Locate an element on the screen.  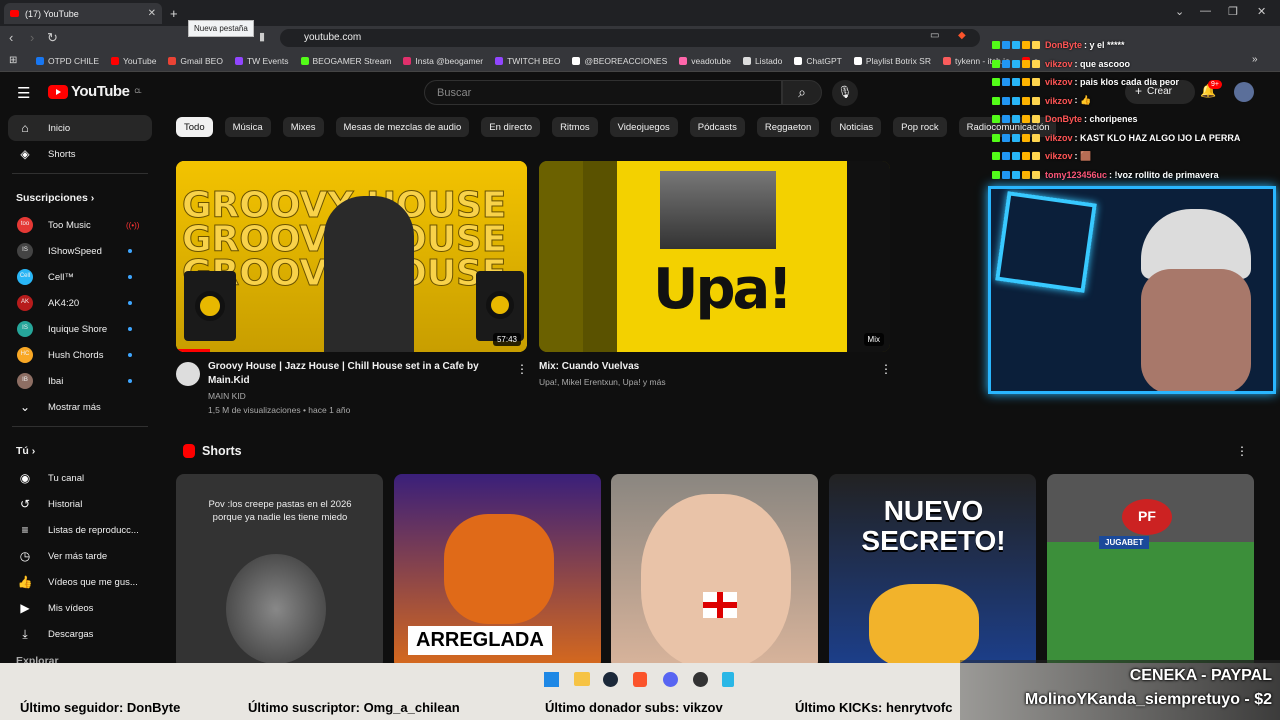
voice-search-button: 🎙 is located at coordinates (845, 93).